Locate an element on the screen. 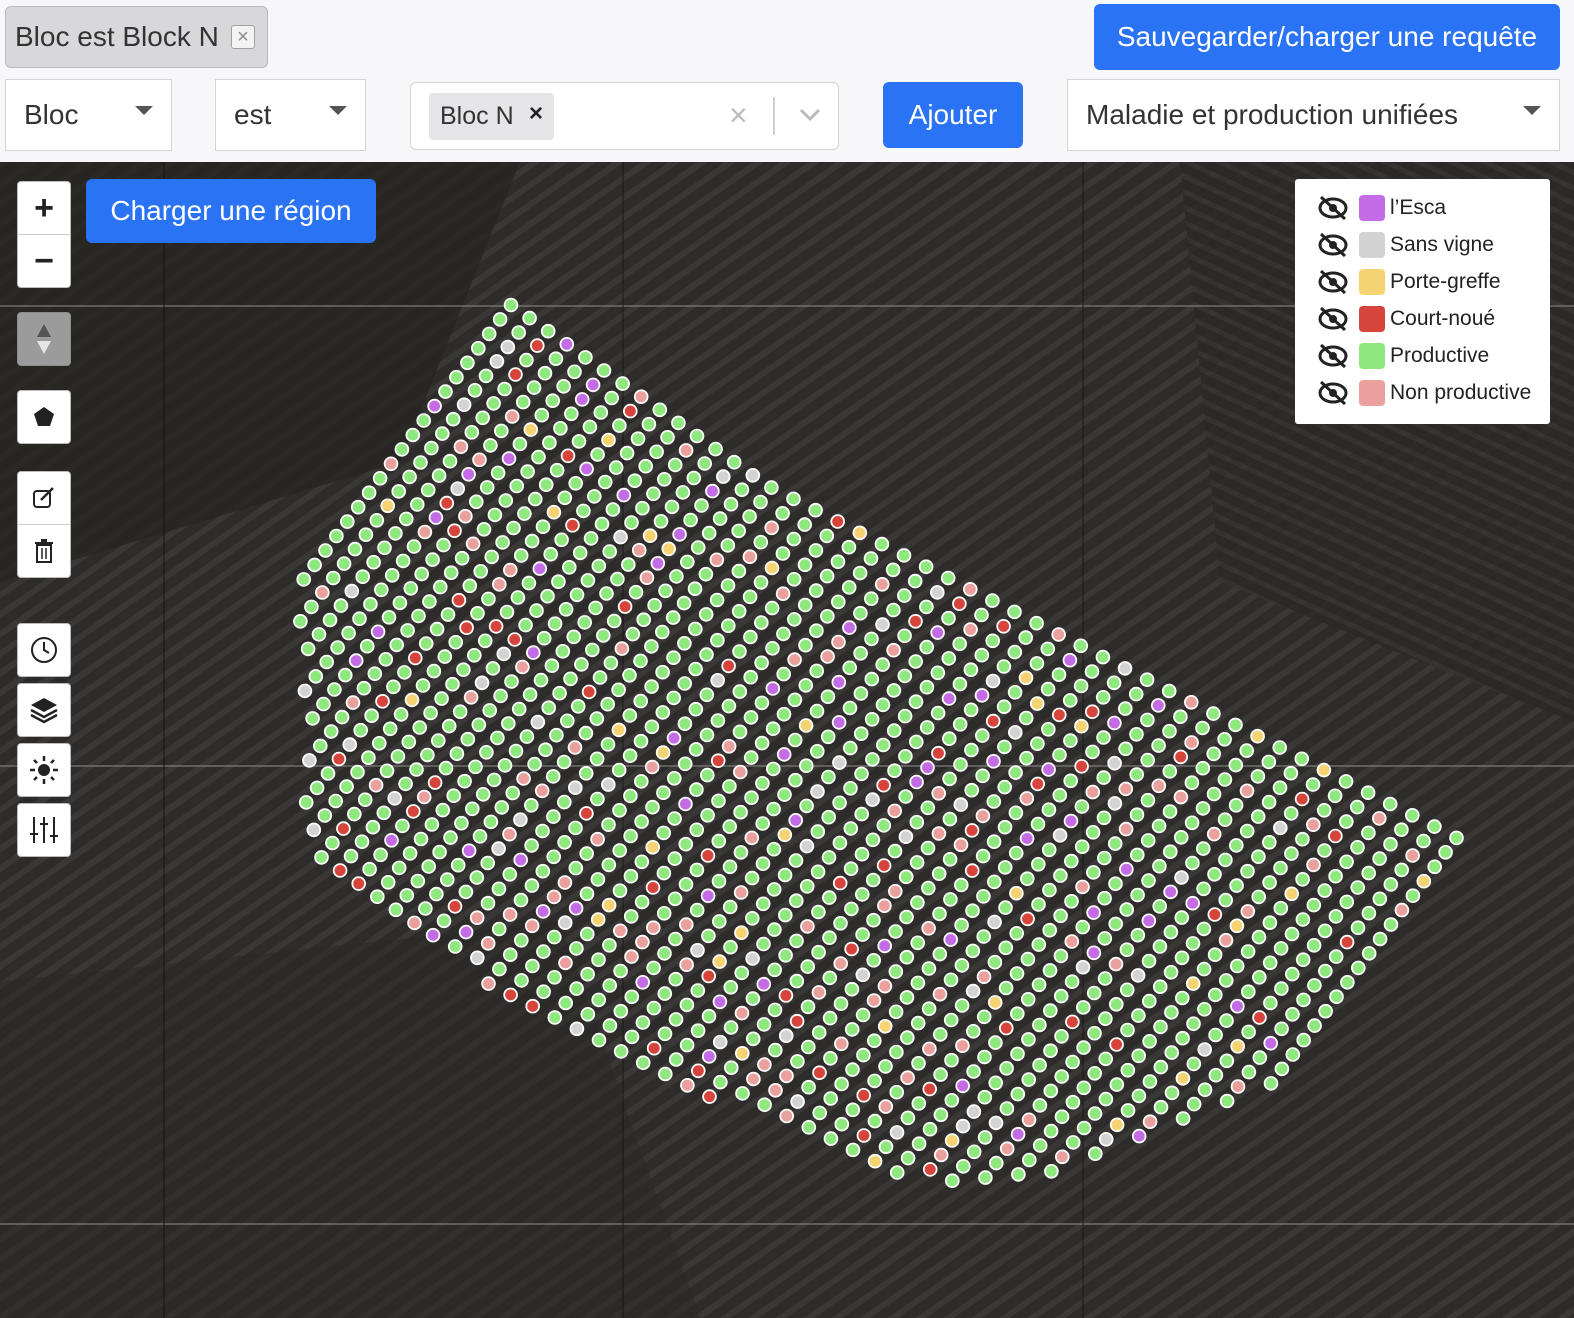 This screenshot has height=1318, width=1574. trash-icon is located at coordinates (44, 550).